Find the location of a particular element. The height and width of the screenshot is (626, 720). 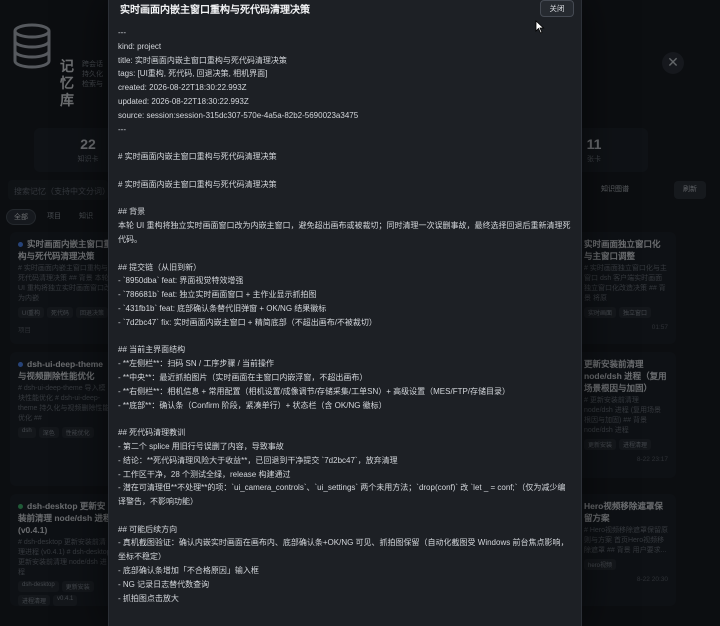

filter-knowledge: 知识 is located at coordinates (86, 217).